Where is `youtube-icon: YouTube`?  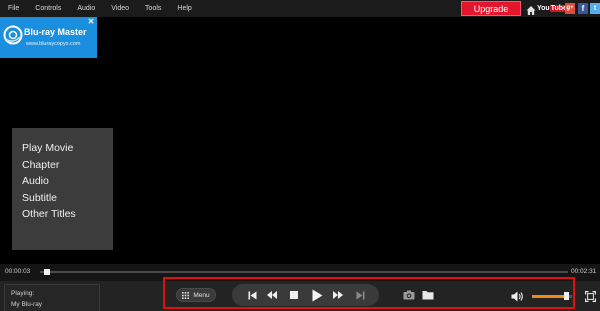
youtube-icon: YouTube is located at coordinates (552, 8).